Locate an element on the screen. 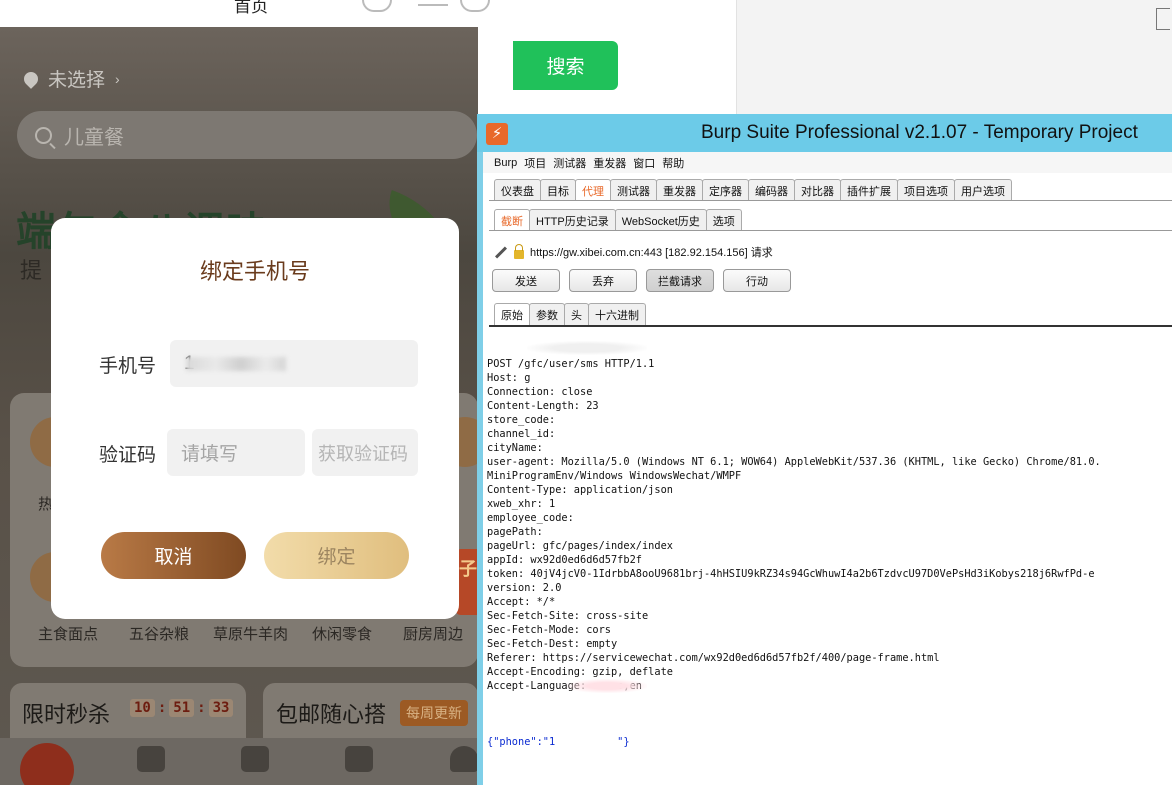 The width and height of the screenshot is (1172, 785). menu-intruder: 测试器 is located at coordinates (569, 163).